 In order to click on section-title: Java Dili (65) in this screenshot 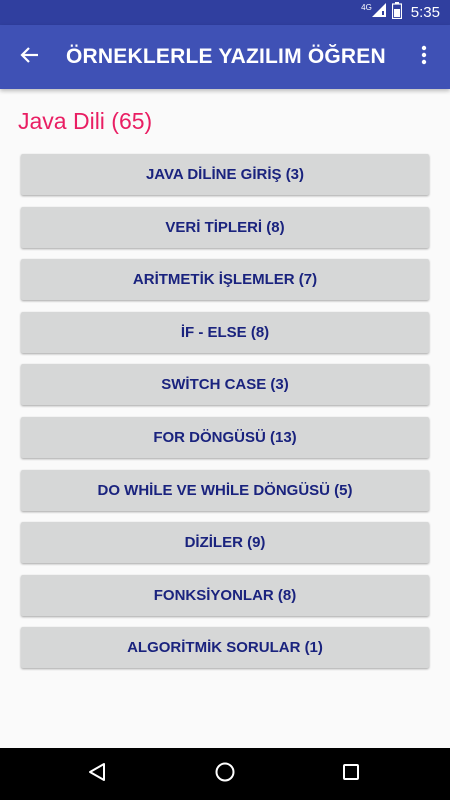, I will do `click(85, 121)`.